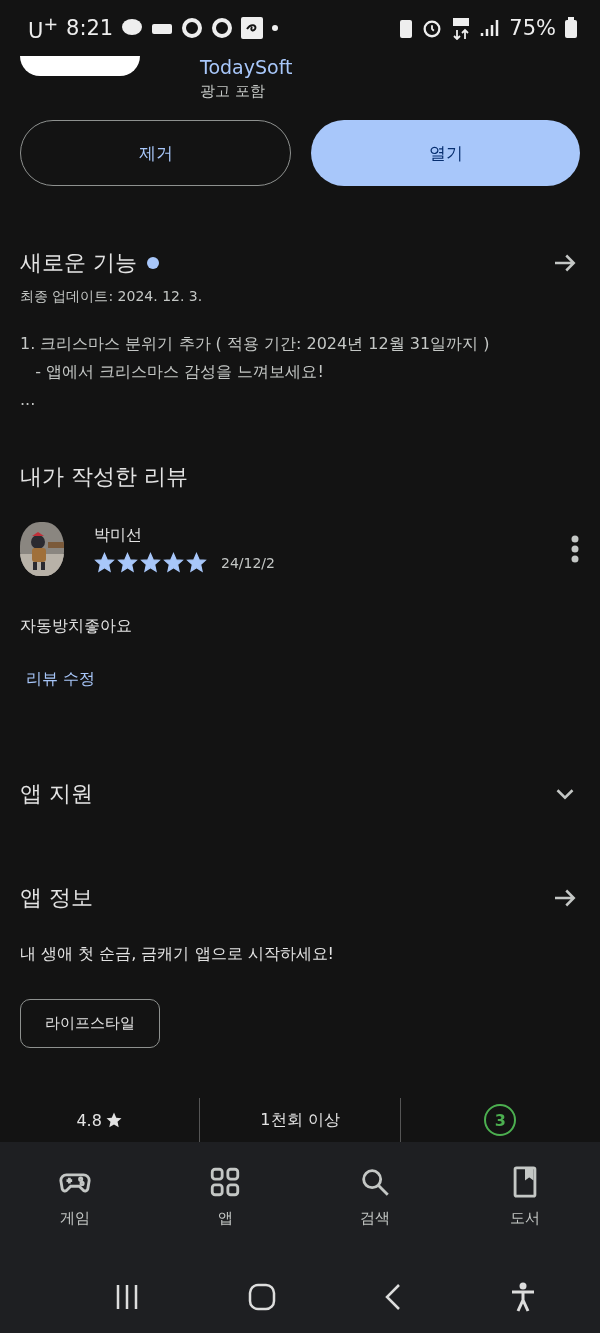 This screenshot has height=1333, width=600. Describe the element at coordinates (262, 1297) in the screenshot. I see `home-icon` at that location.